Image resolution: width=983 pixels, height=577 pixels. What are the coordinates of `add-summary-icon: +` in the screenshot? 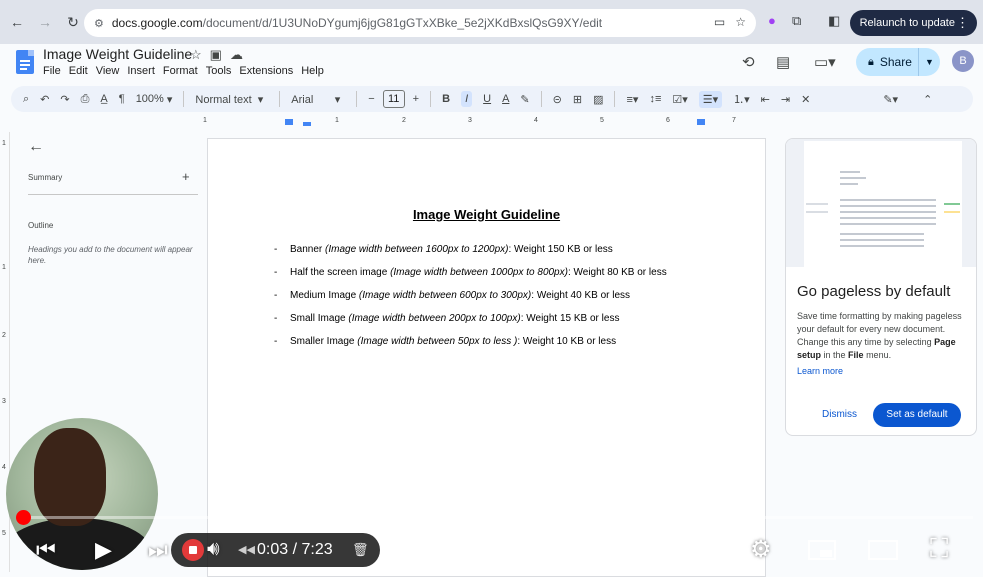 It's located at (186, 176).